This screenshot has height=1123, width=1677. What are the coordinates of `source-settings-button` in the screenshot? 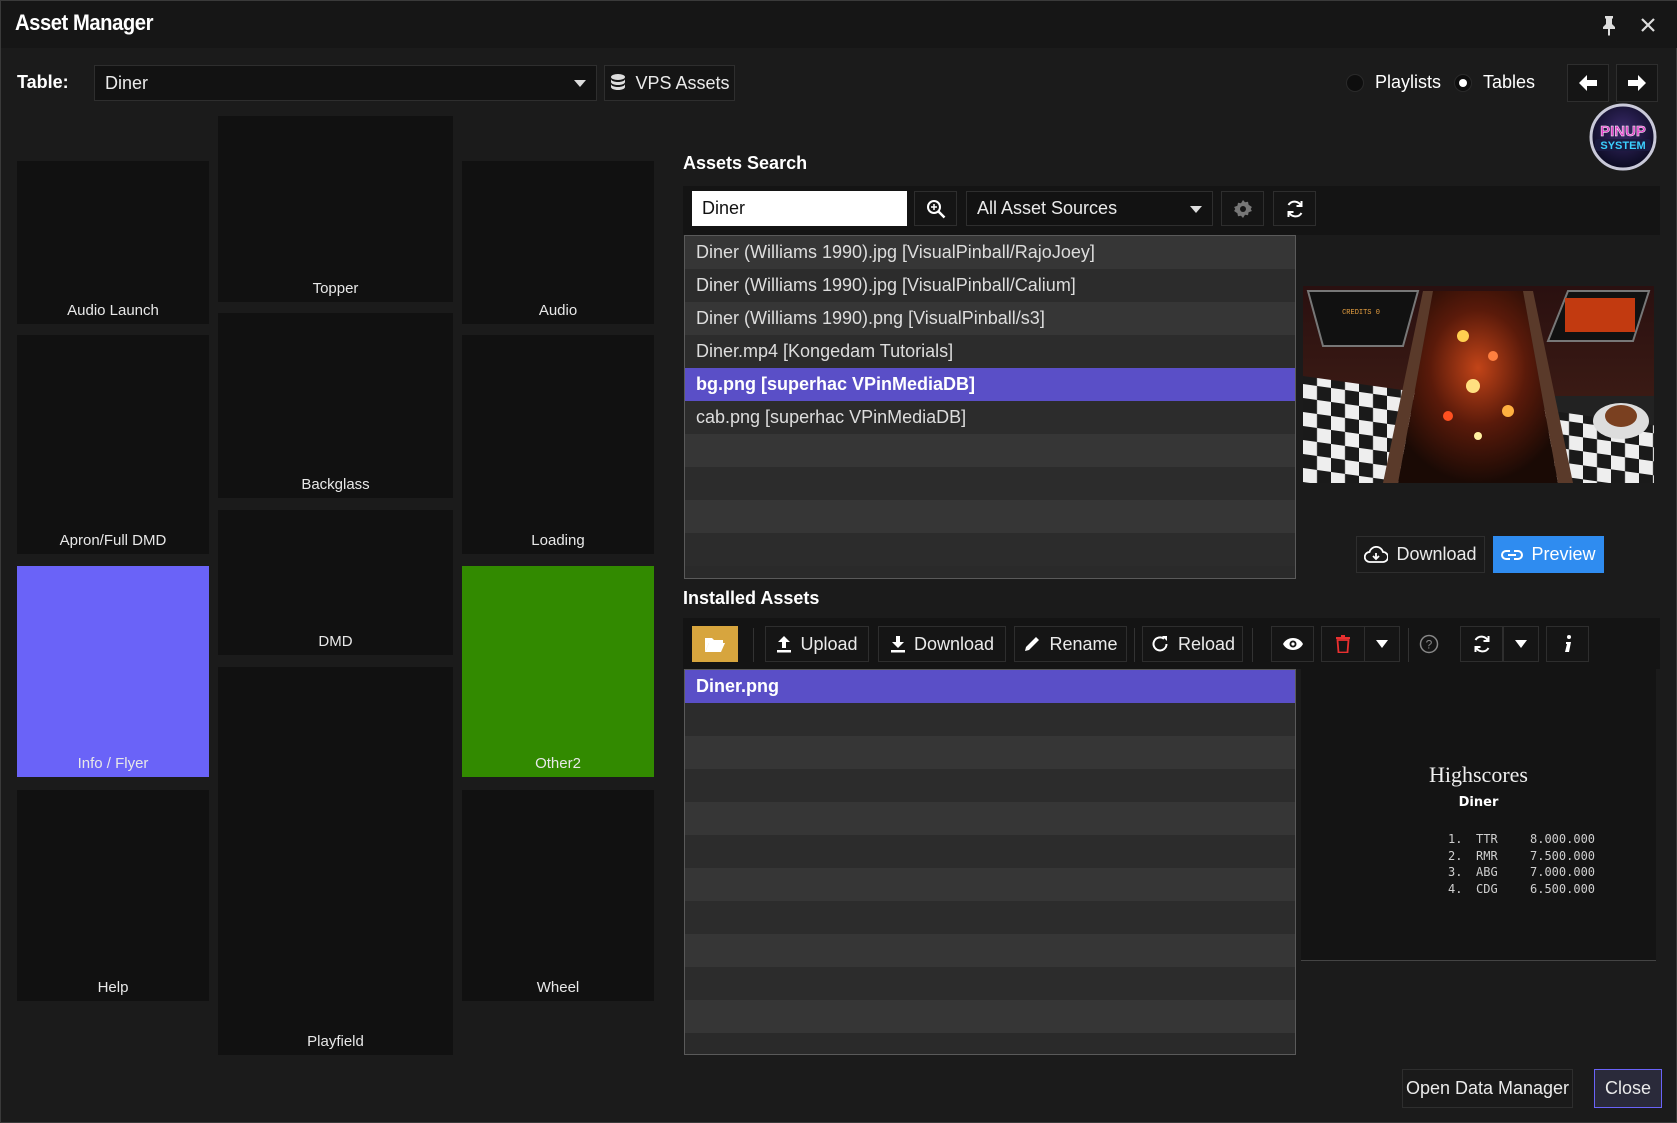 It's located at (1242, 208).